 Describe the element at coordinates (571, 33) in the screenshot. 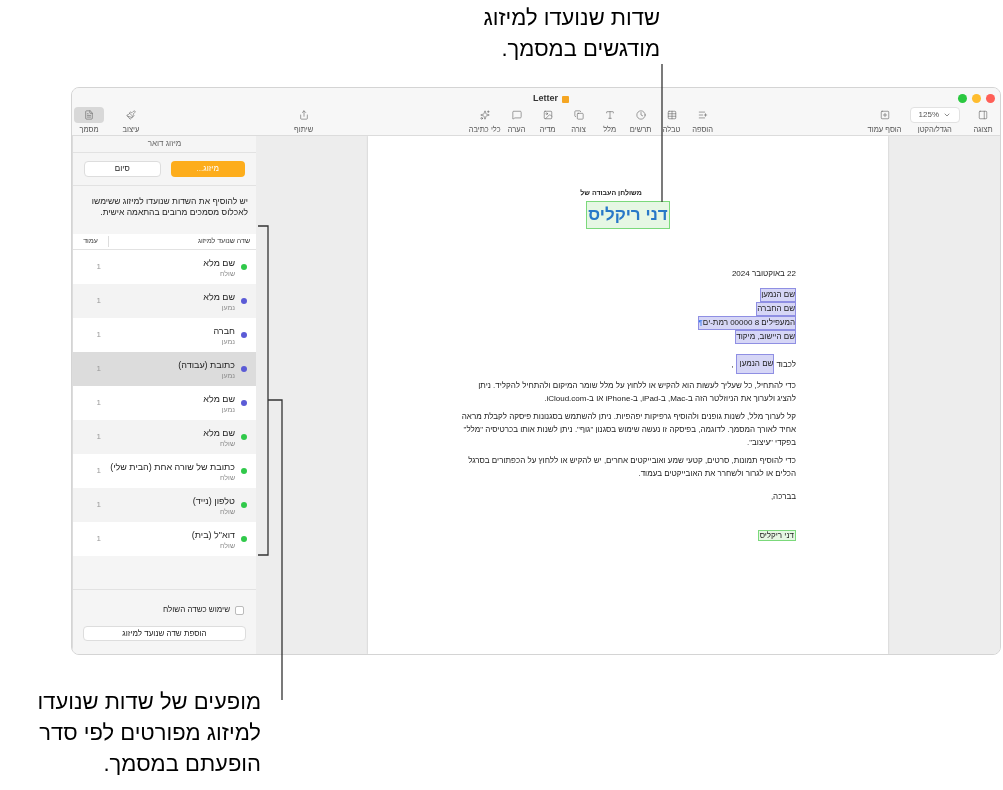

I see `callout-text: שדות שנועדו למיזוג מודגשים במסמך.` at that location.